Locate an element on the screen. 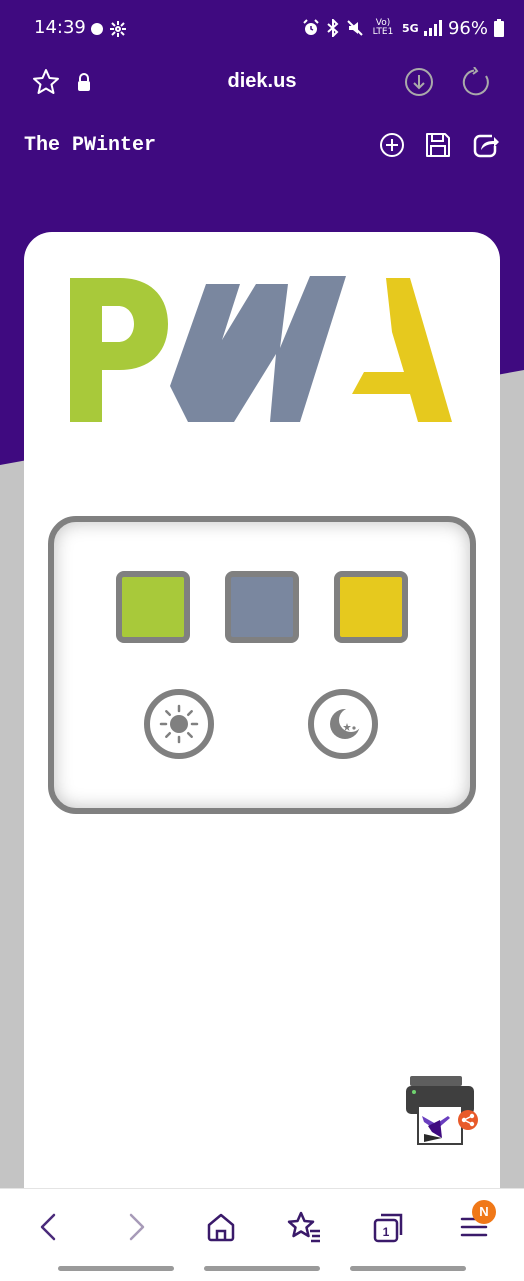  swatch-yellow is located at coordinates (371, 607).